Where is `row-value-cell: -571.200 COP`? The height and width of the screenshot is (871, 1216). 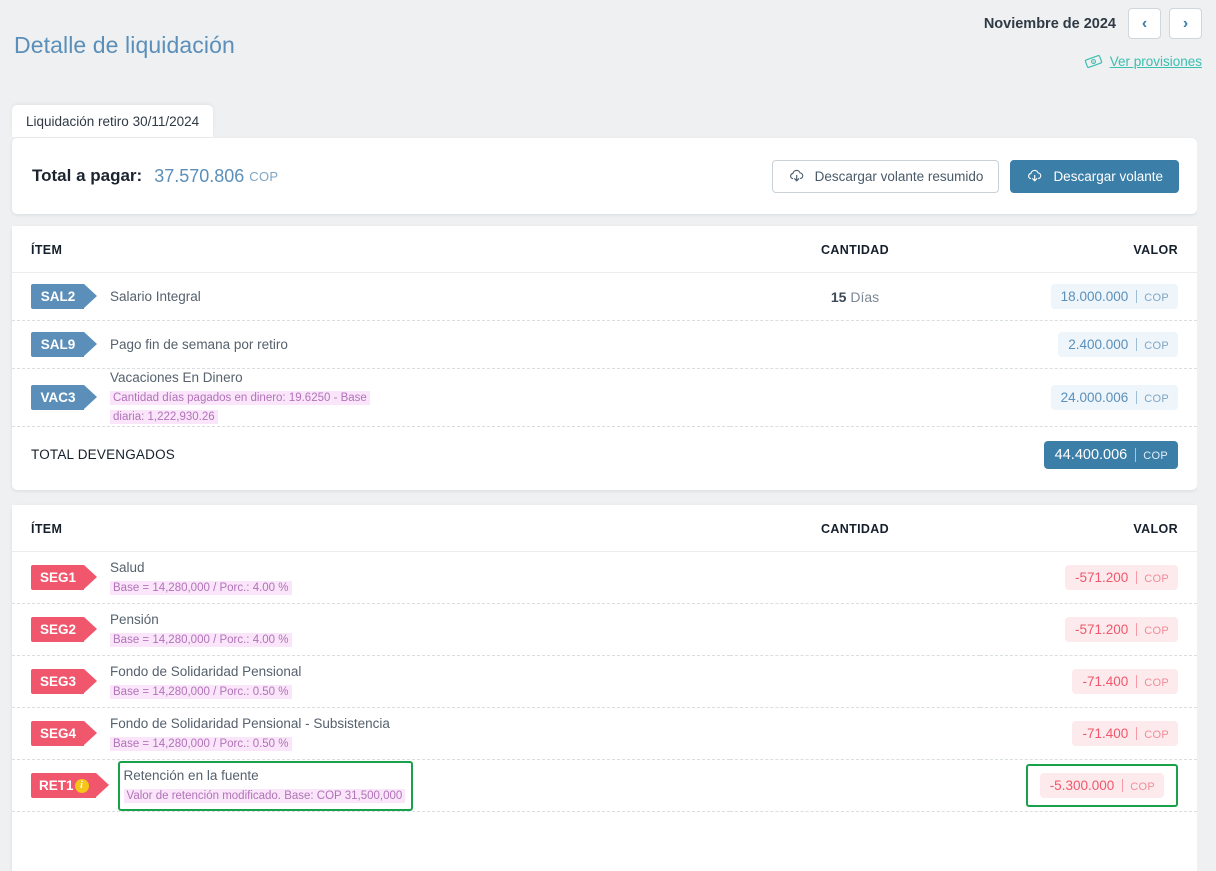
row-value-cell: -571.200 COP is located at coordinates (1088, 629).